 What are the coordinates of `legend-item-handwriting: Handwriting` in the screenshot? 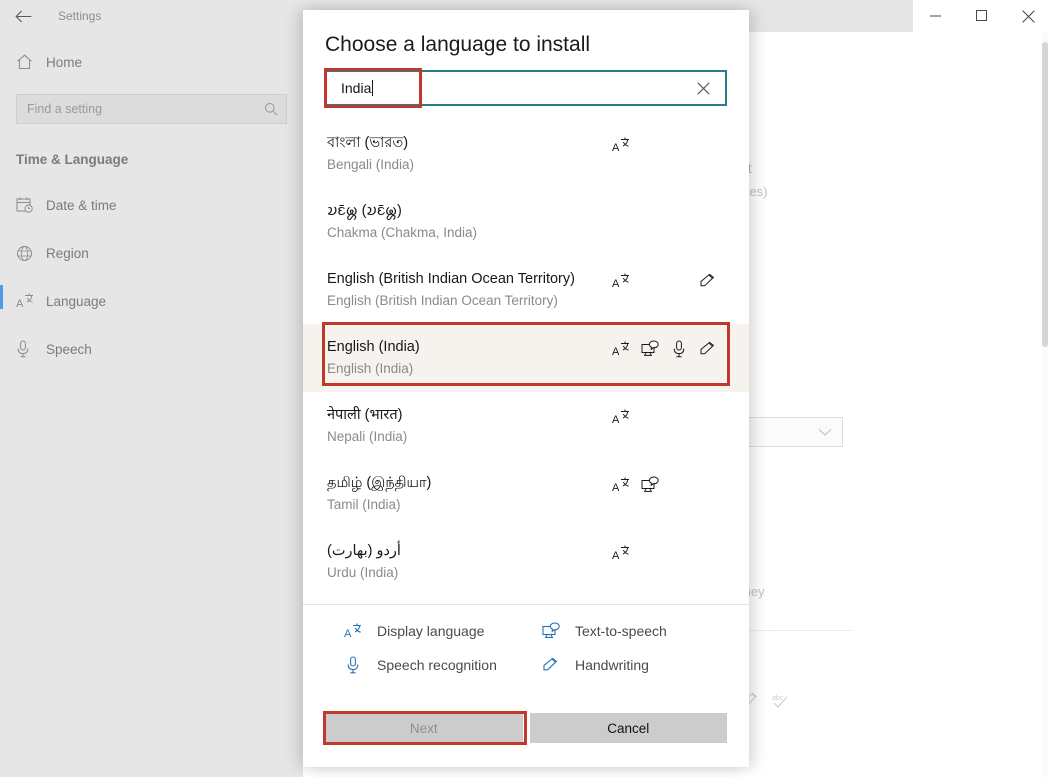 It's located at (645, 665).